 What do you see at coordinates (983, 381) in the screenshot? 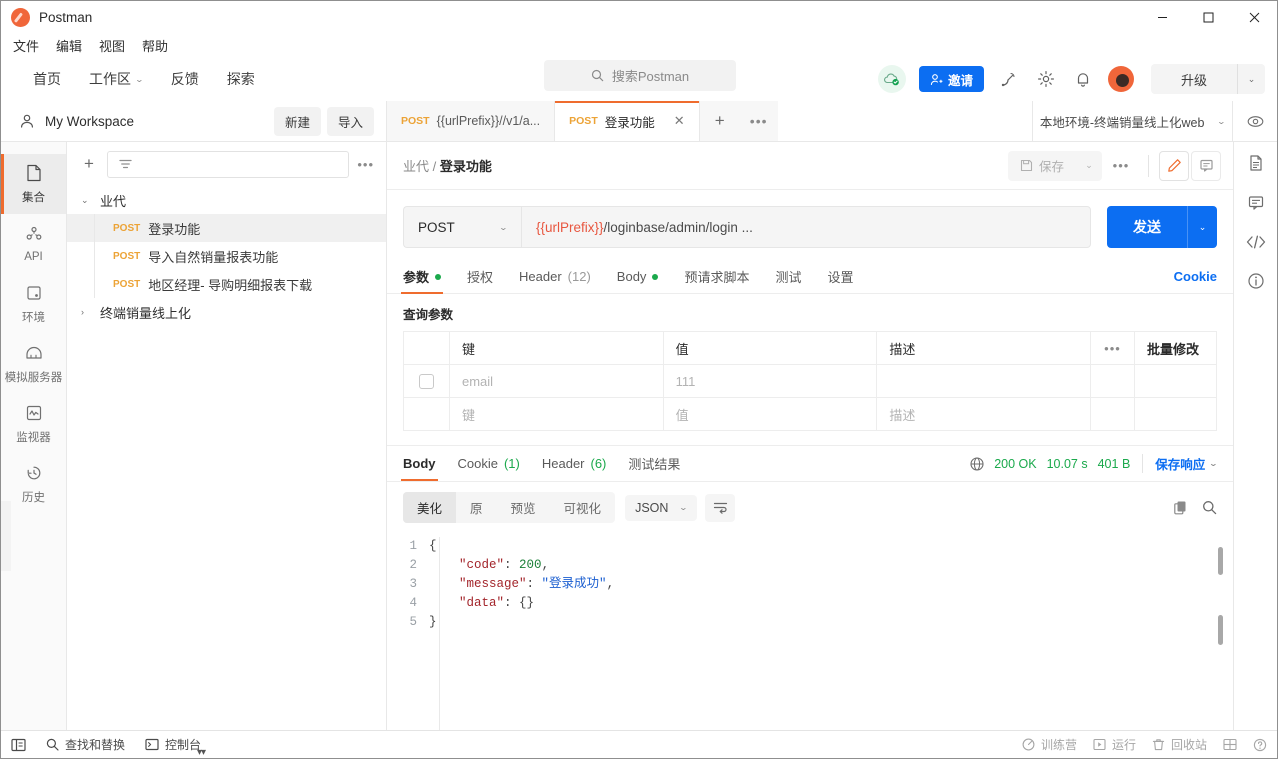
I see `row-description` at bounding box center [983, 381].